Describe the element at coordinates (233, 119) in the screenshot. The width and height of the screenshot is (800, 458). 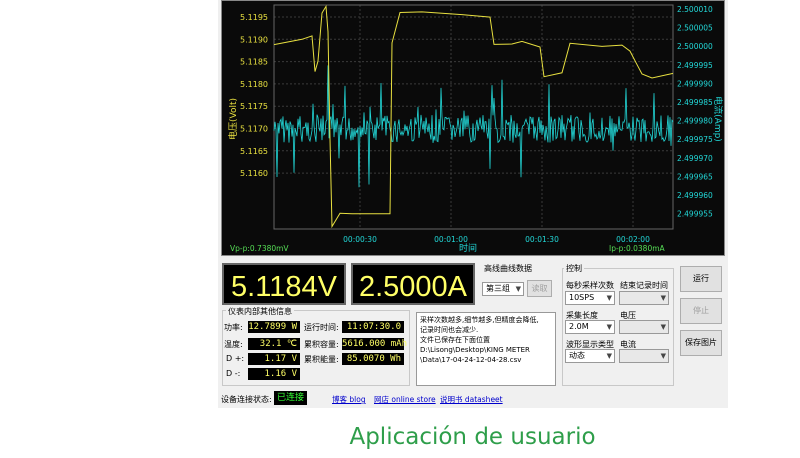
I see `left-axis-label: 电压(Volt)` at that location.